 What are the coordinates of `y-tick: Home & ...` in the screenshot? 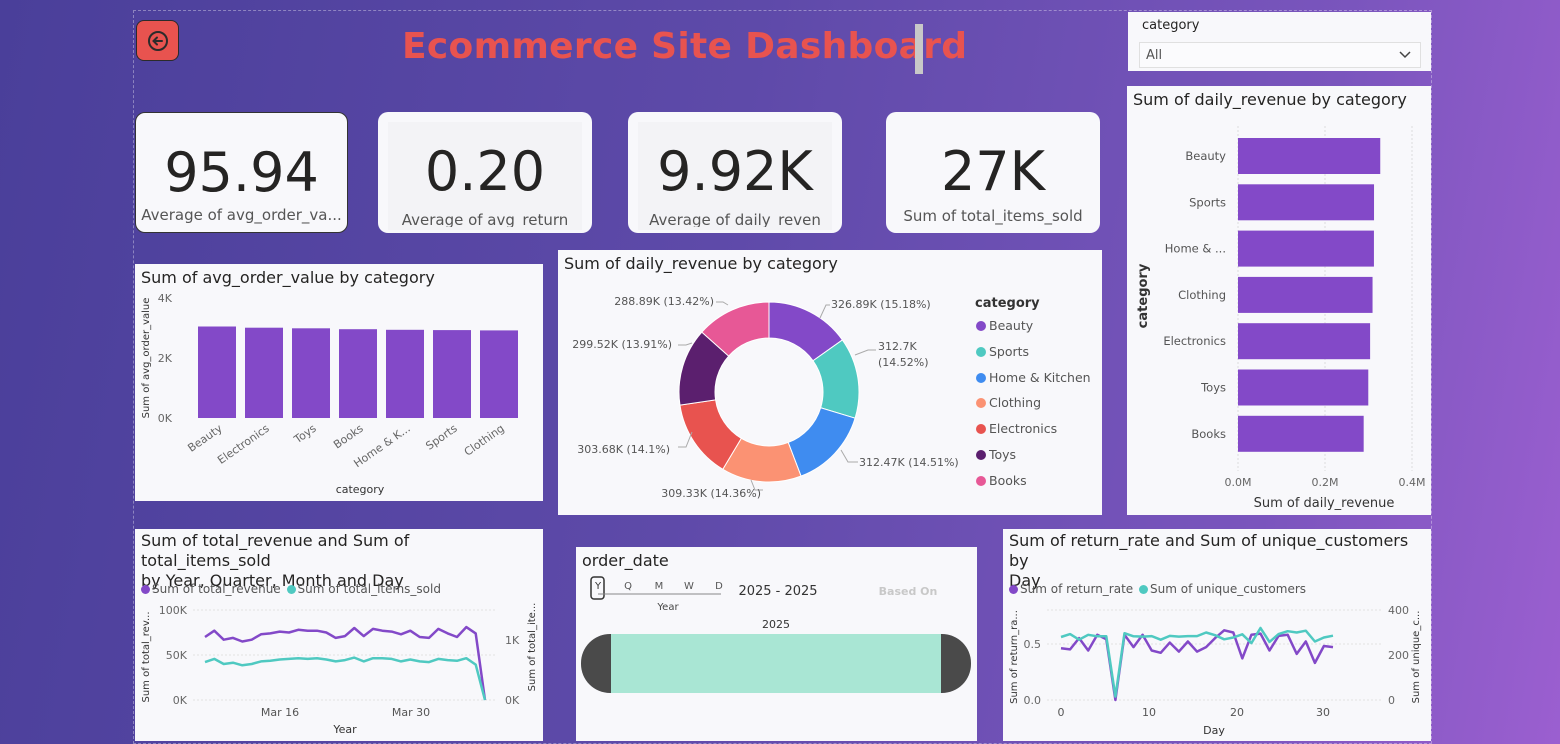 It's located at (1195, 249).